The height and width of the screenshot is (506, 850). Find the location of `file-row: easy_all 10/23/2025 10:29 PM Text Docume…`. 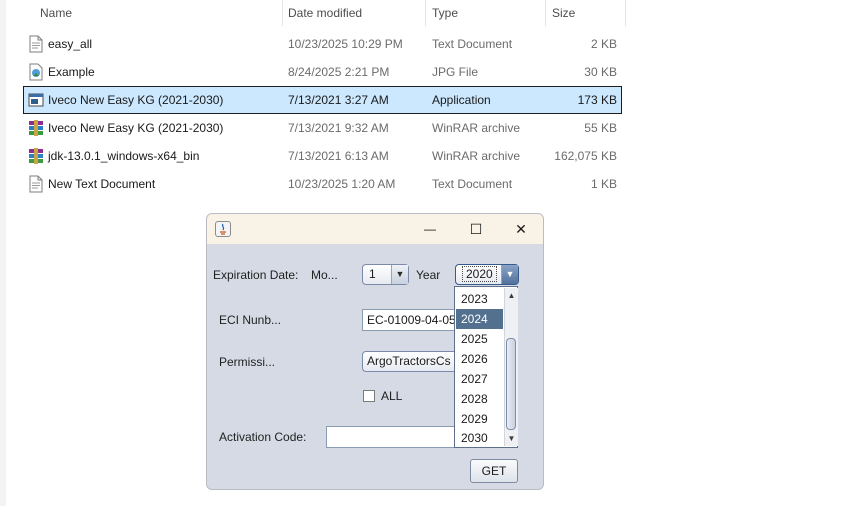

file-row: easy_all 10/23/2025 10:29 PM Text Docume… is located at coordinates (322, 44).